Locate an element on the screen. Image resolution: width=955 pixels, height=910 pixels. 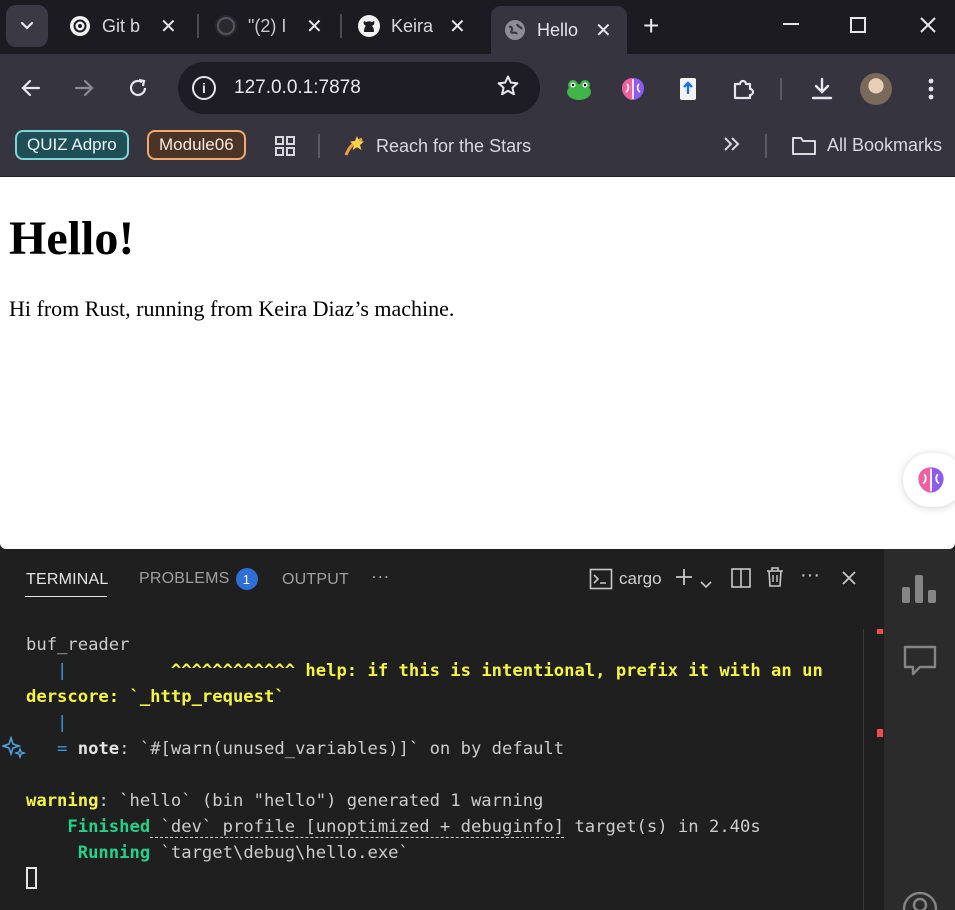
tab-title: Hello is located at coordinates (558, 29).